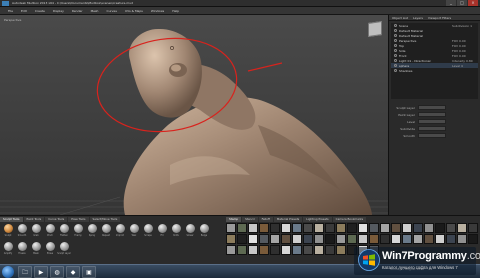  I want to click on sculpt-tool-foamy: Foamy, so click(78, 232).